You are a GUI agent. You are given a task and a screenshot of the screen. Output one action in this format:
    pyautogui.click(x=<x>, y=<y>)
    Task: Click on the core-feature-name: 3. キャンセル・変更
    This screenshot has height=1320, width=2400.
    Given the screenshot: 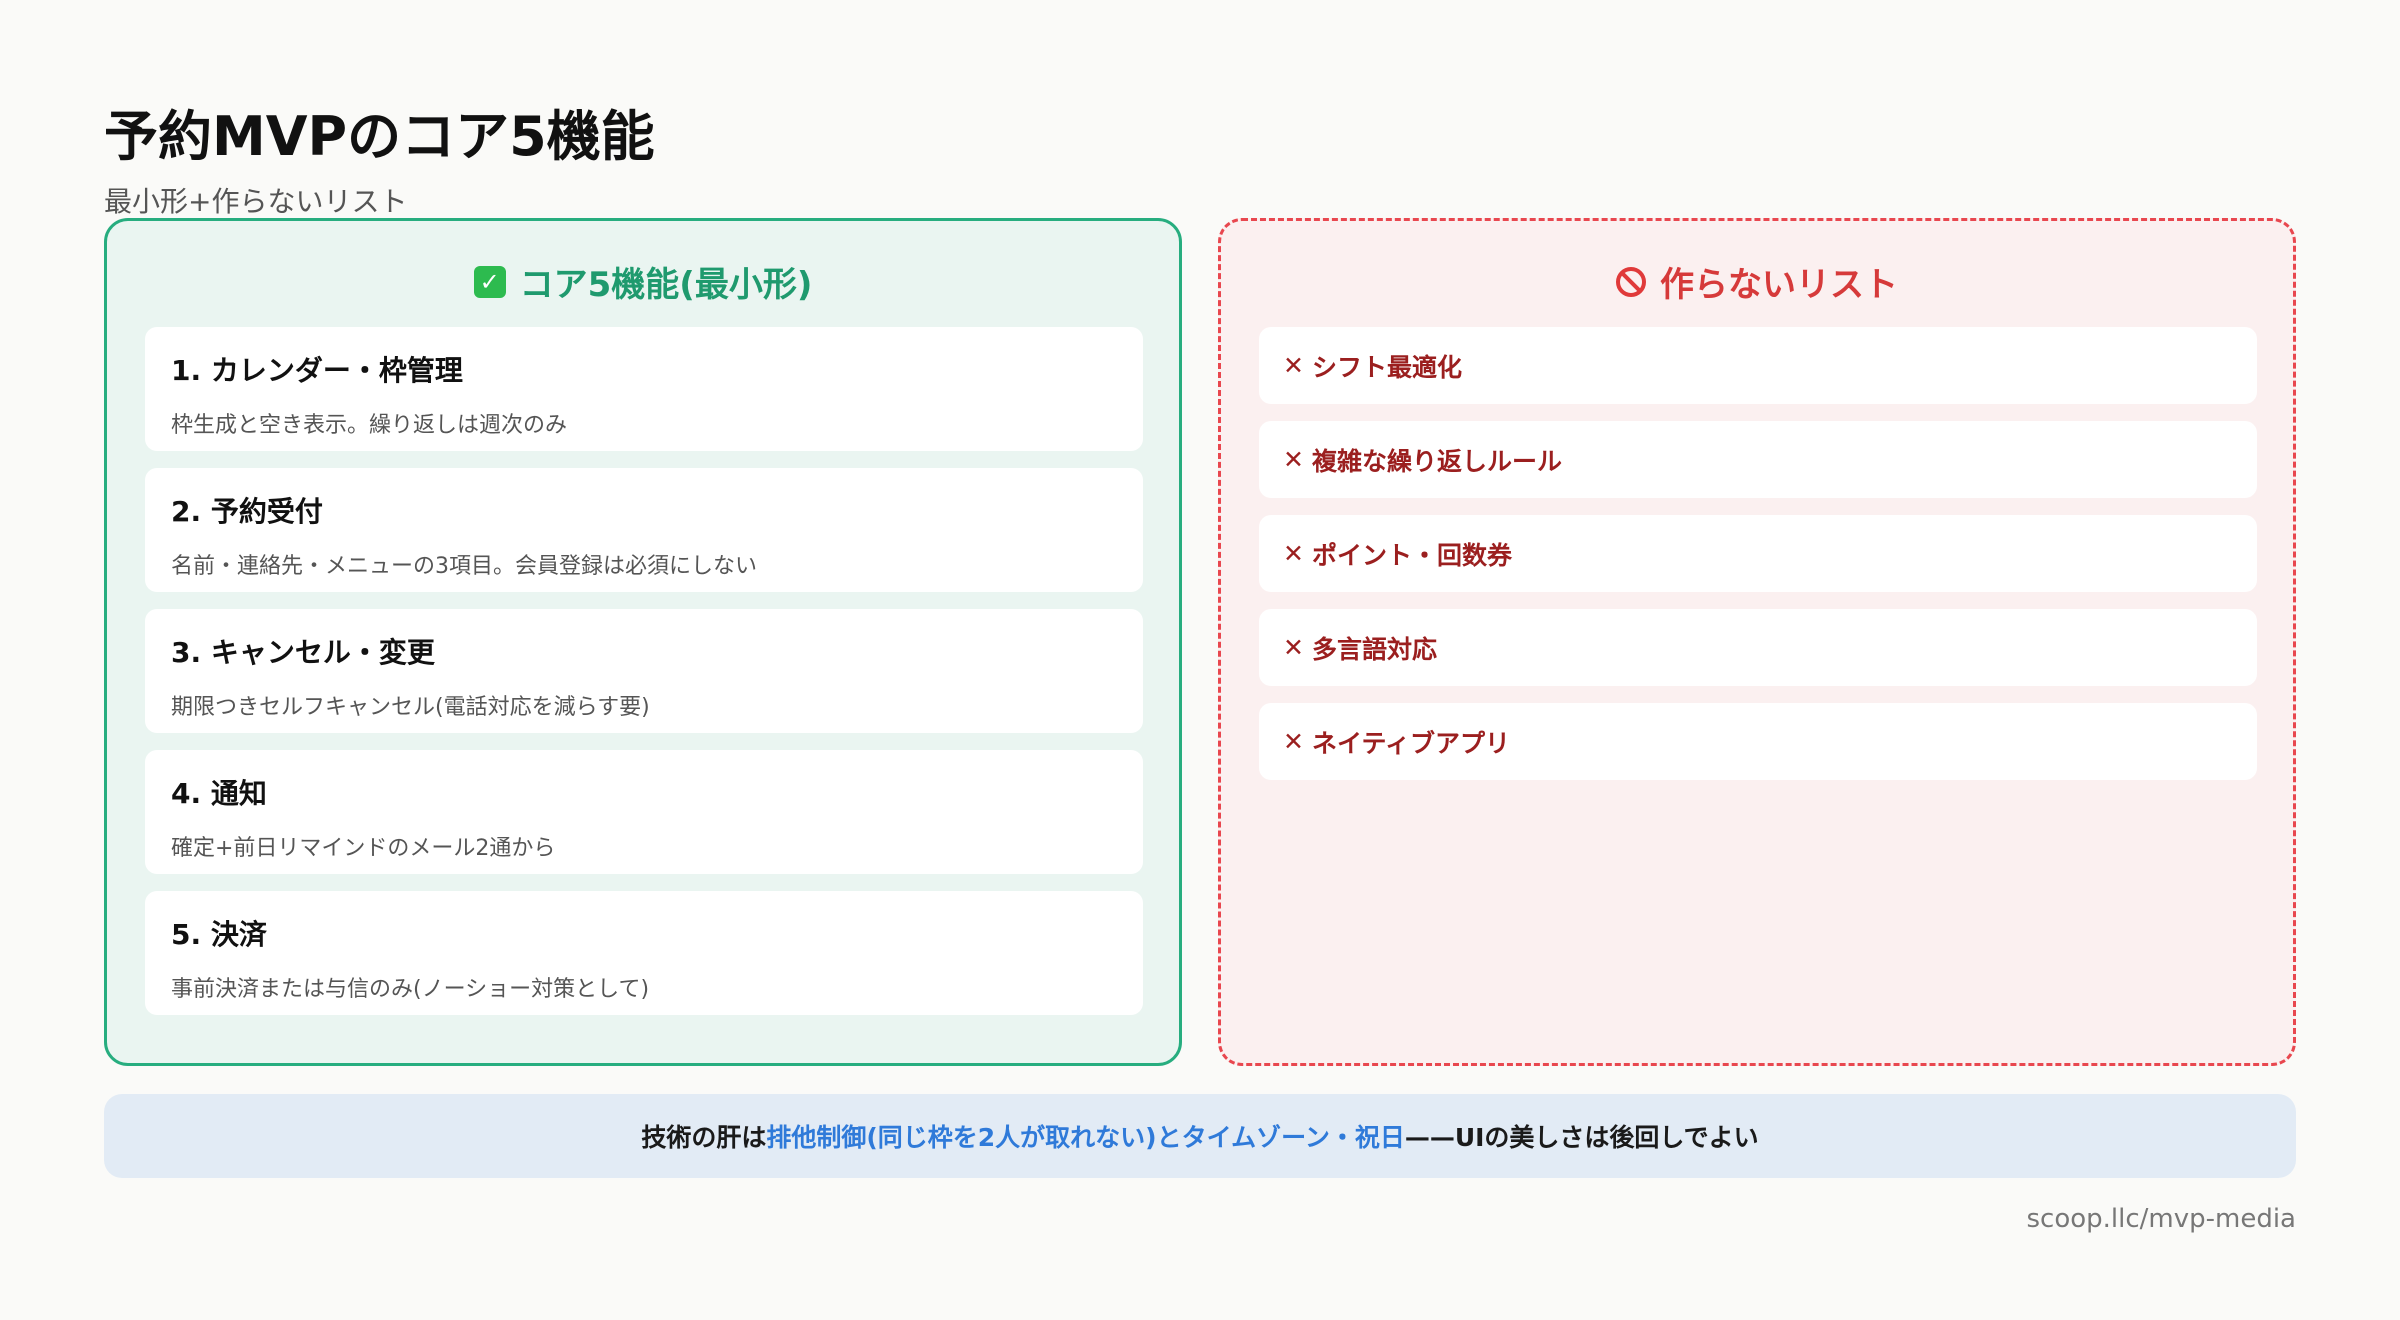 What is the action you would take?
    pyautogui.click(x=303, y=652)
    